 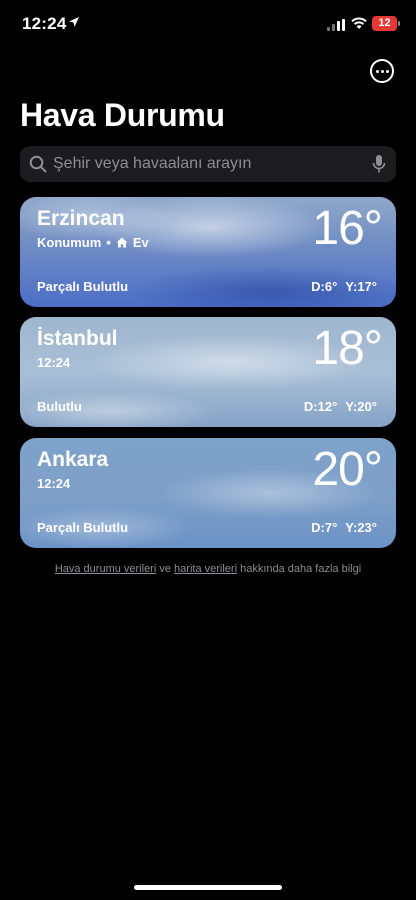 I want to click on weather-card-istanbul: İstanbul 12:24 18° Bulutlu D:12° Y:20°, so click(x=208, y=372).